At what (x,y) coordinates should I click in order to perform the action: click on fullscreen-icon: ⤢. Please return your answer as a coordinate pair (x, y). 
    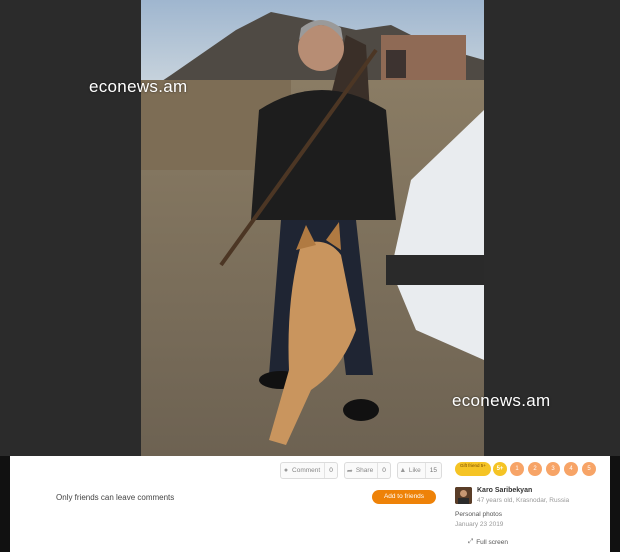
    Looking at the image, I should click on (471, 541).